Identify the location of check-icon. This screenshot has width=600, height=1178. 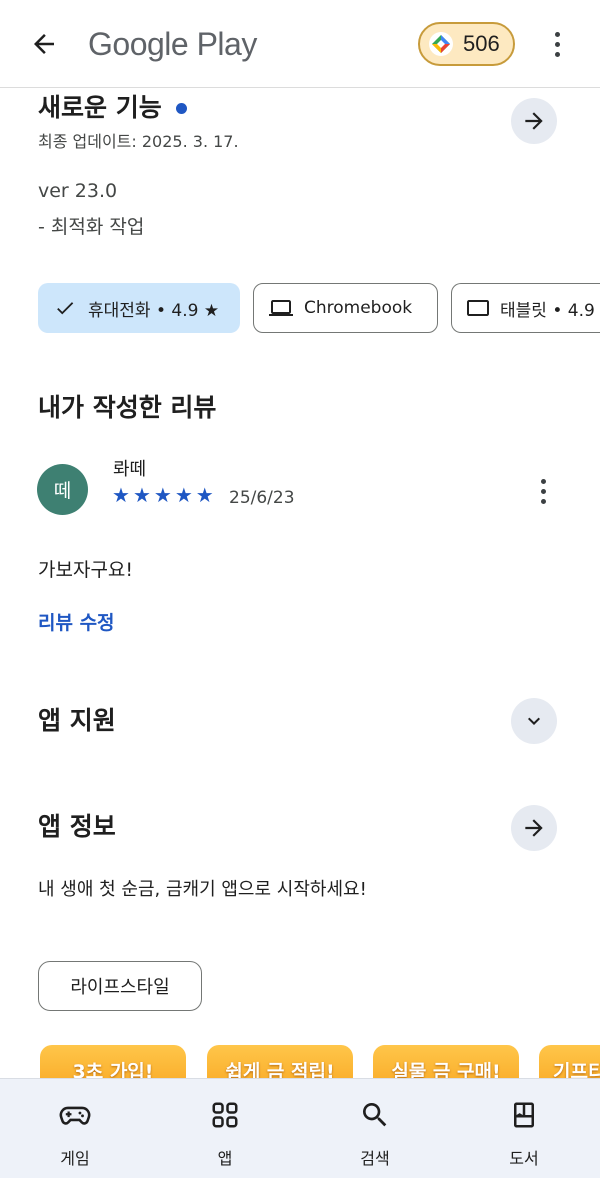
(65, 308).